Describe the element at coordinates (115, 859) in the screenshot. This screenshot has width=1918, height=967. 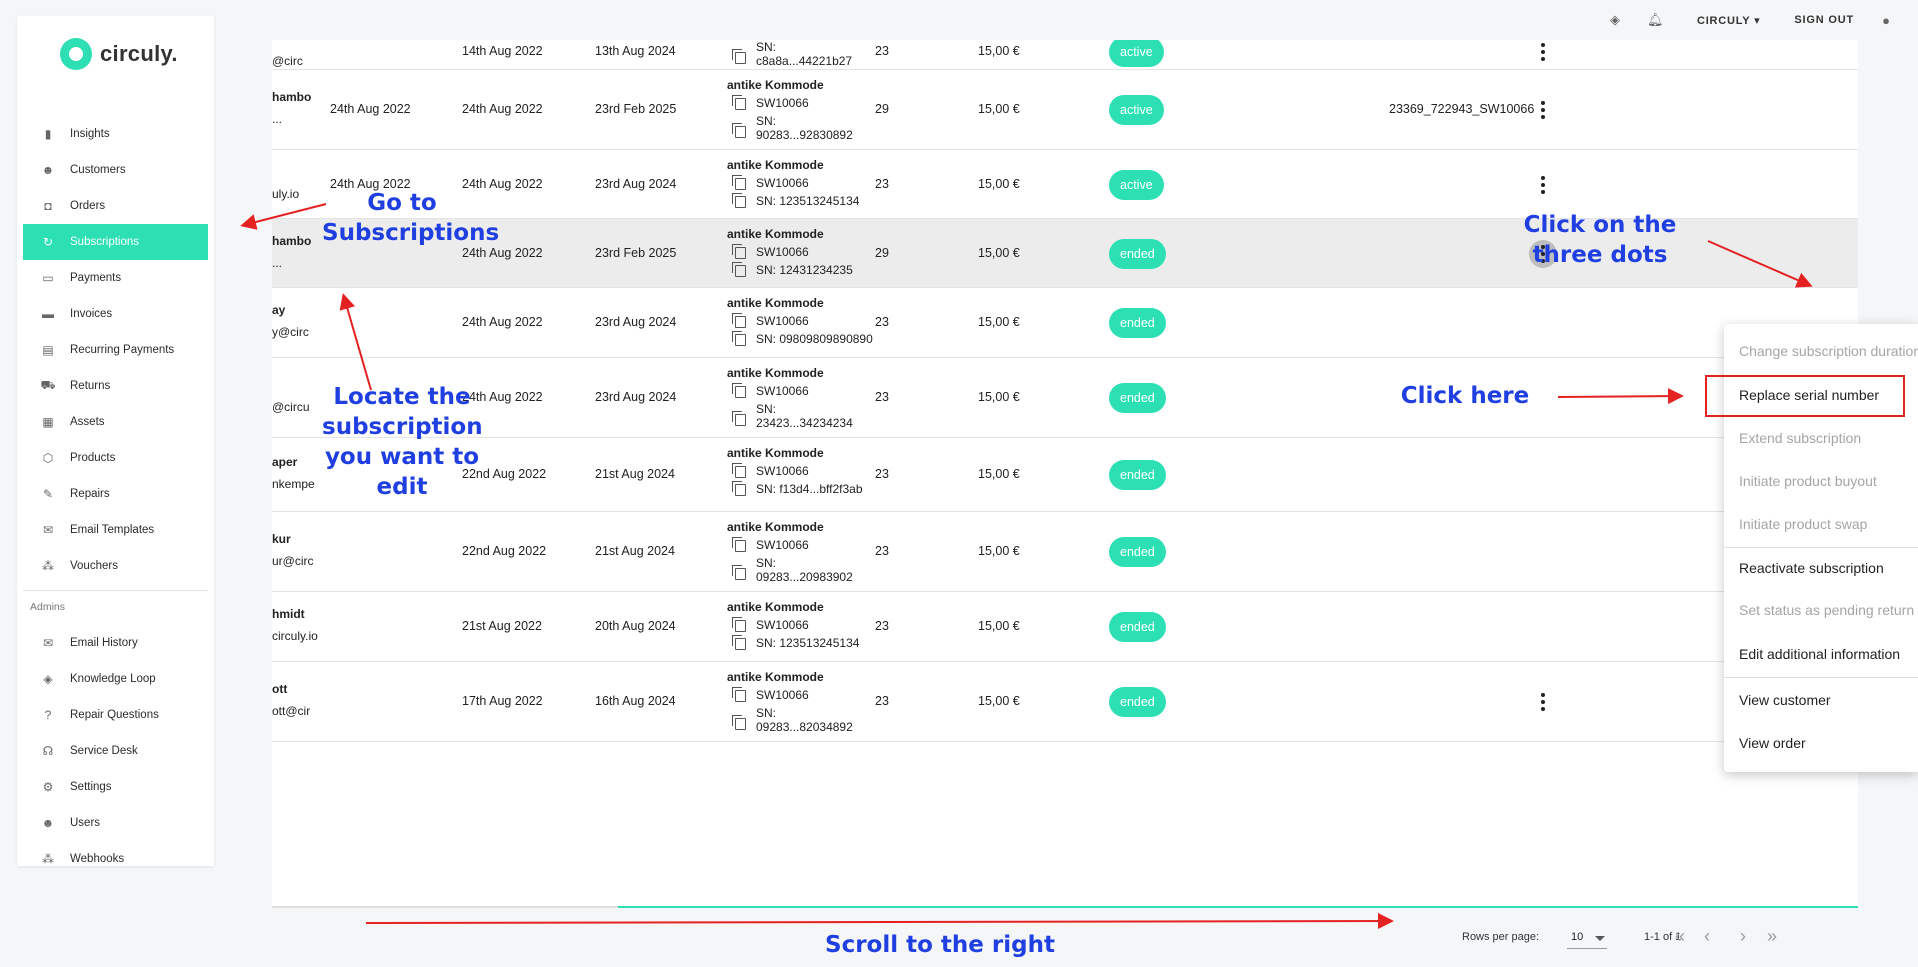
I see `sidebar-item-webhooks: ⁂ Webhooks` at that location.